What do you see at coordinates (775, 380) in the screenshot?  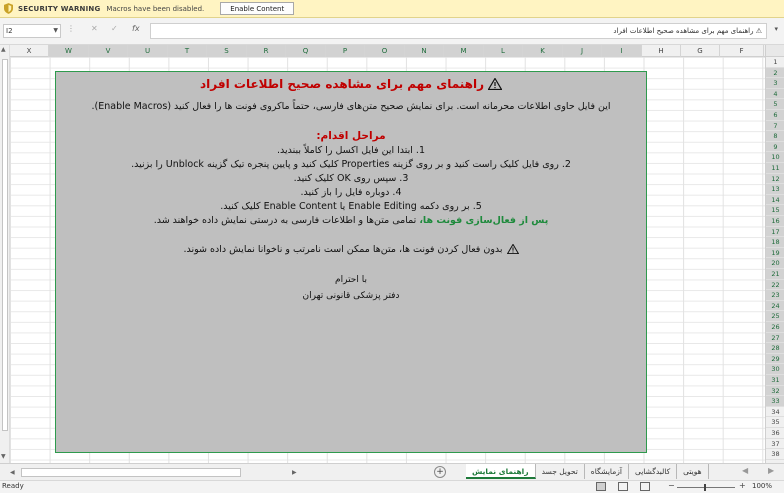 I see `row-header: 31` at bounding box center [775, 380].